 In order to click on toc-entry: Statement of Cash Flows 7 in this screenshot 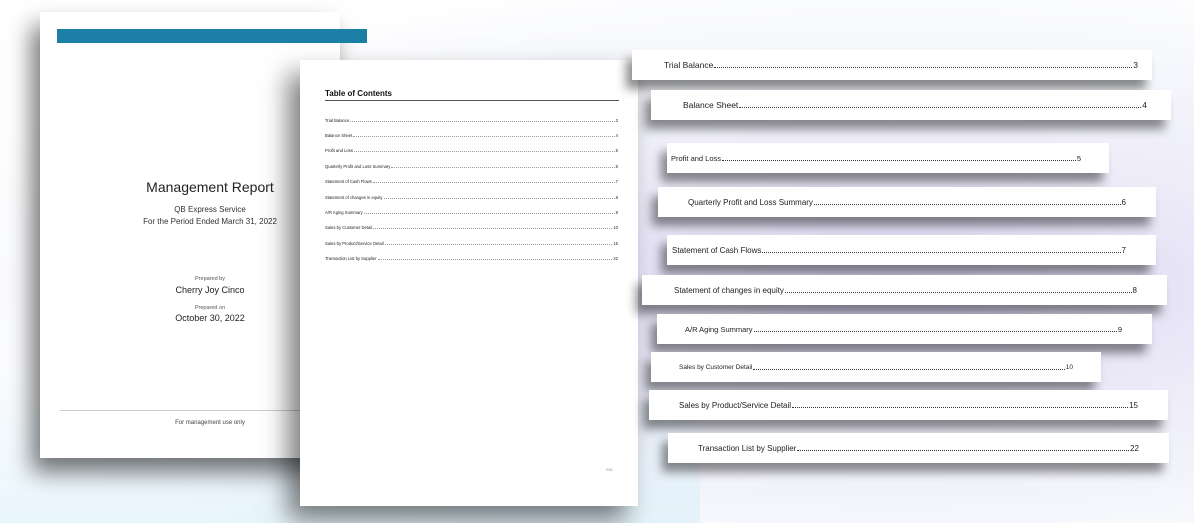, I will do `click(471, 181)`.